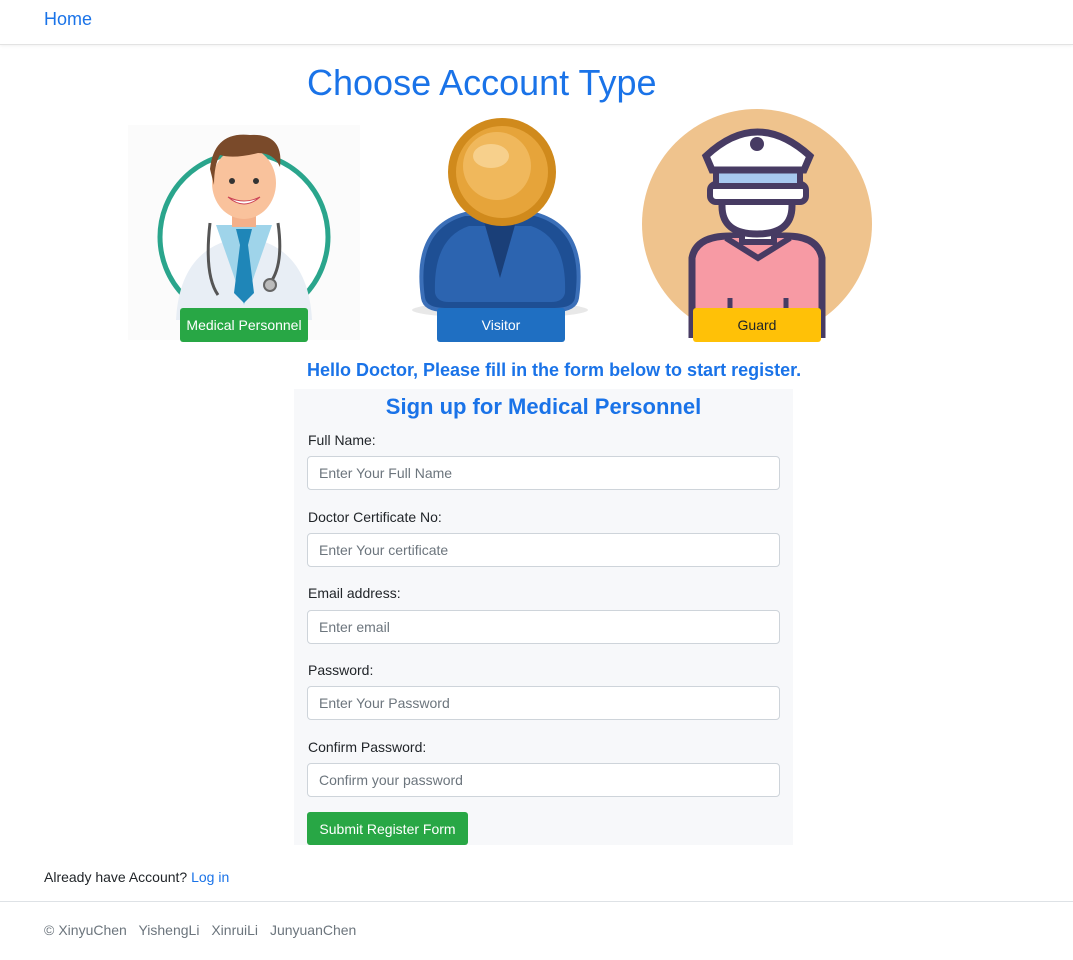  I want to click on page-title: Choose Account Type, so click(482, 82).